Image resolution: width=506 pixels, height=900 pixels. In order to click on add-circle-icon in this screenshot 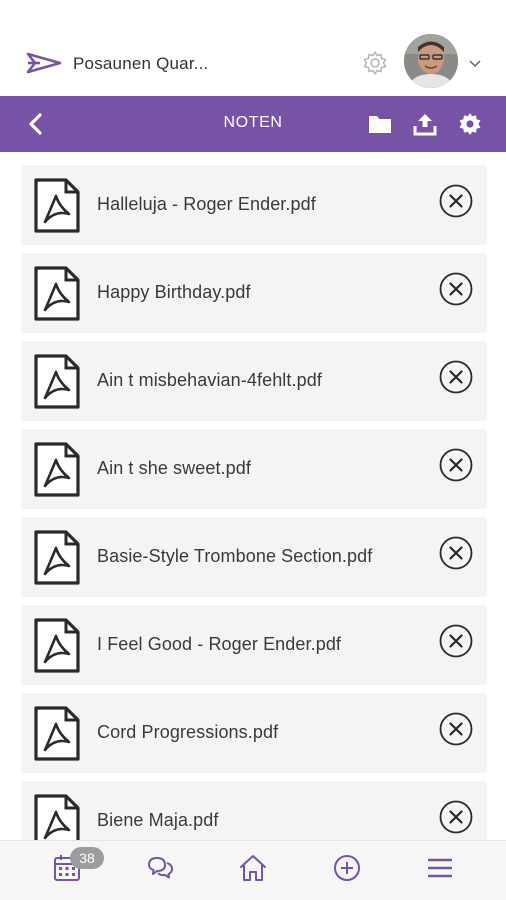, I will do `click(347, 868)`.